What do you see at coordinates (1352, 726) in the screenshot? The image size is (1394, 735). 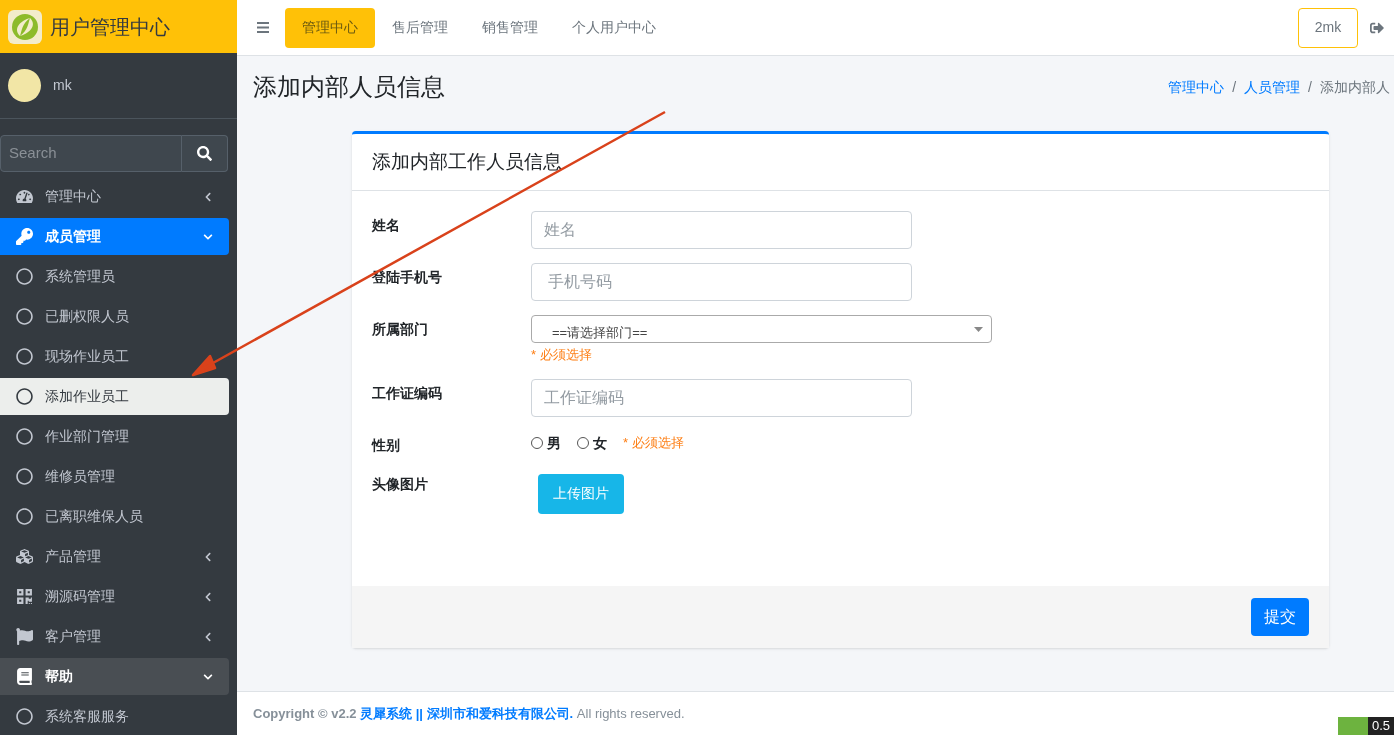 I see `speed-widget-icon` at bounding box center [1352, 726].